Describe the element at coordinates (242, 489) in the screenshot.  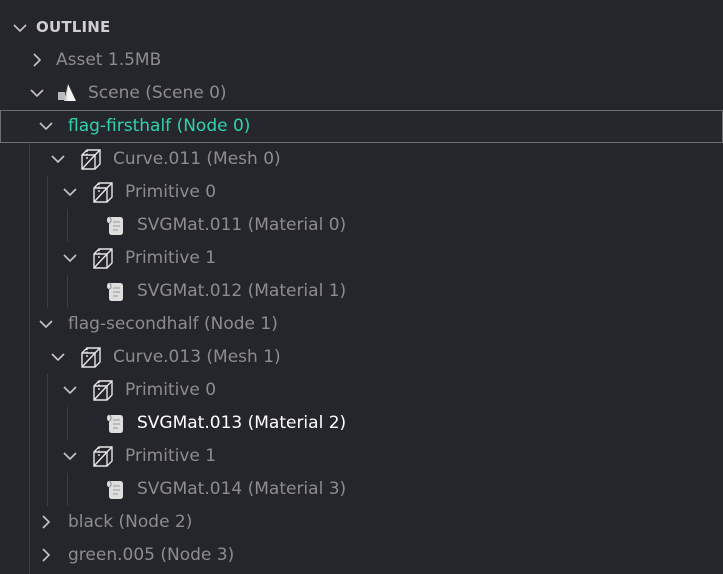
I see `tree-item-label: SVGMat.014 (Material 3)` at that location.